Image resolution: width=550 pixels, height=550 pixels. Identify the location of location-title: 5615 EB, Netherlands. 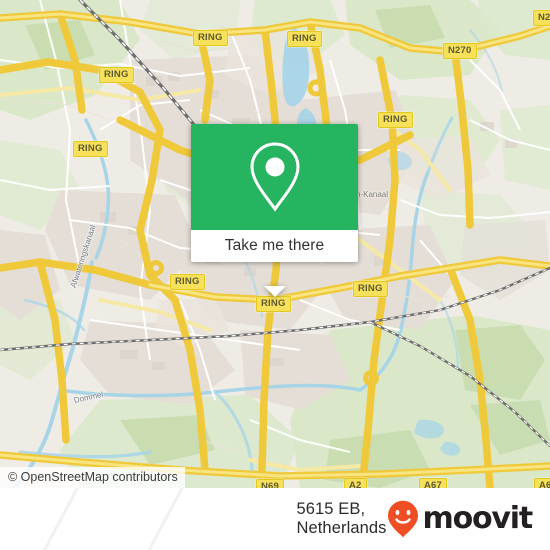
(341, 518).